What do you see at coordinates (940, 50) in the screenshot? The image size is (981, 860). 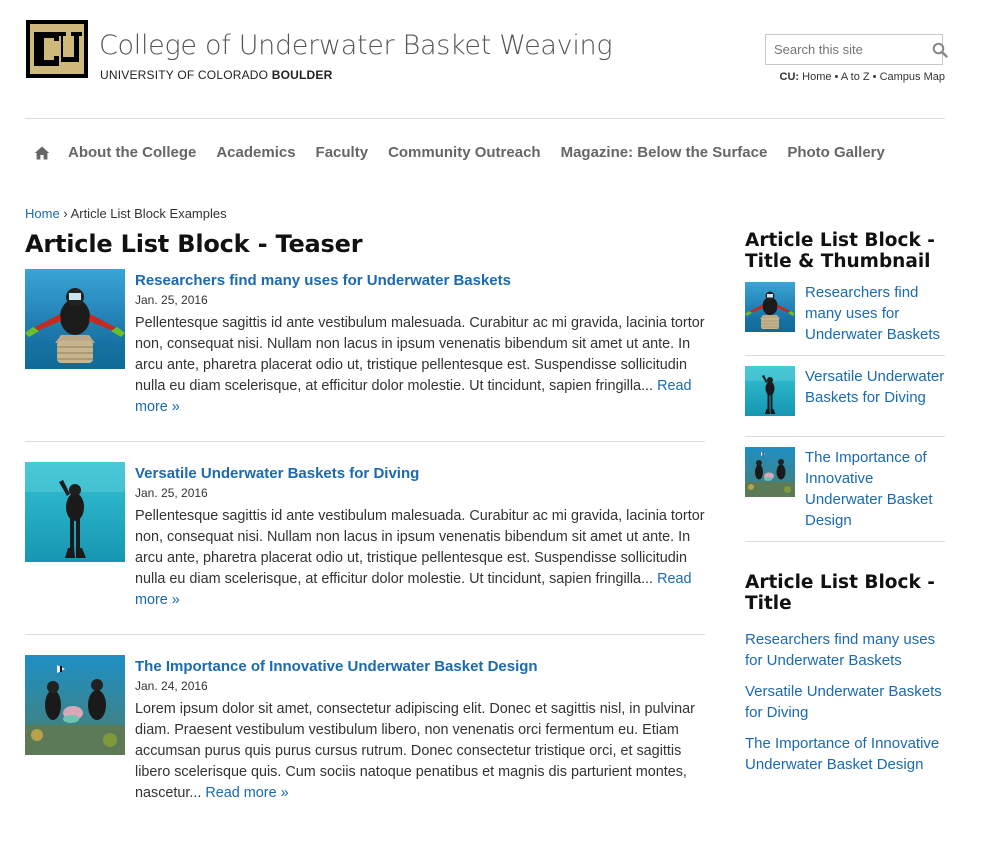 I see `search-icon` at bounding box center [940, 50].